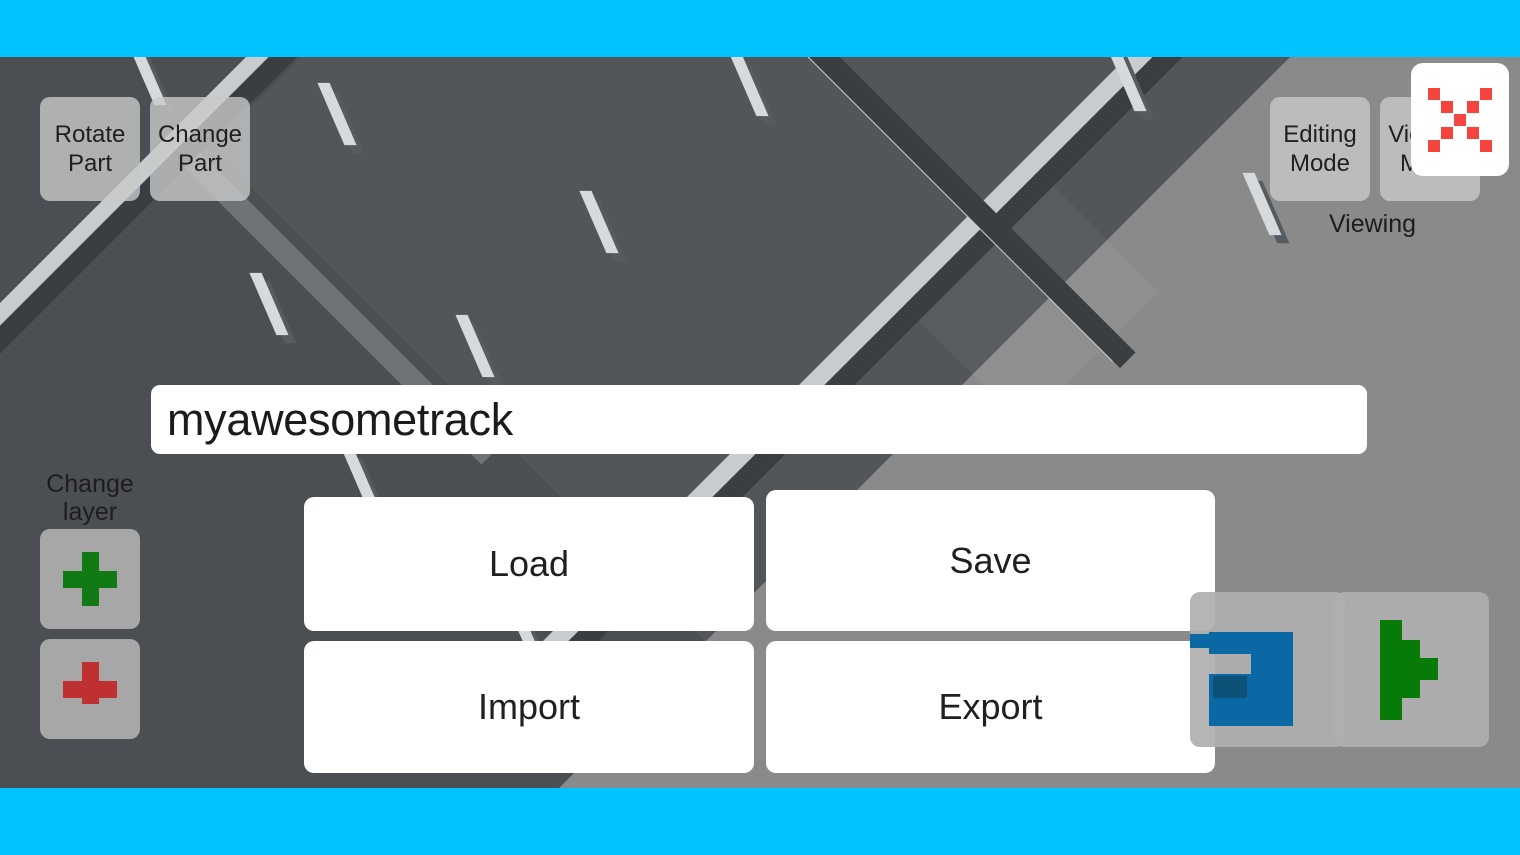  Describe the element at coordinates (1415, 670) in the screenshot. I see `green-arrow-icon` at that location.